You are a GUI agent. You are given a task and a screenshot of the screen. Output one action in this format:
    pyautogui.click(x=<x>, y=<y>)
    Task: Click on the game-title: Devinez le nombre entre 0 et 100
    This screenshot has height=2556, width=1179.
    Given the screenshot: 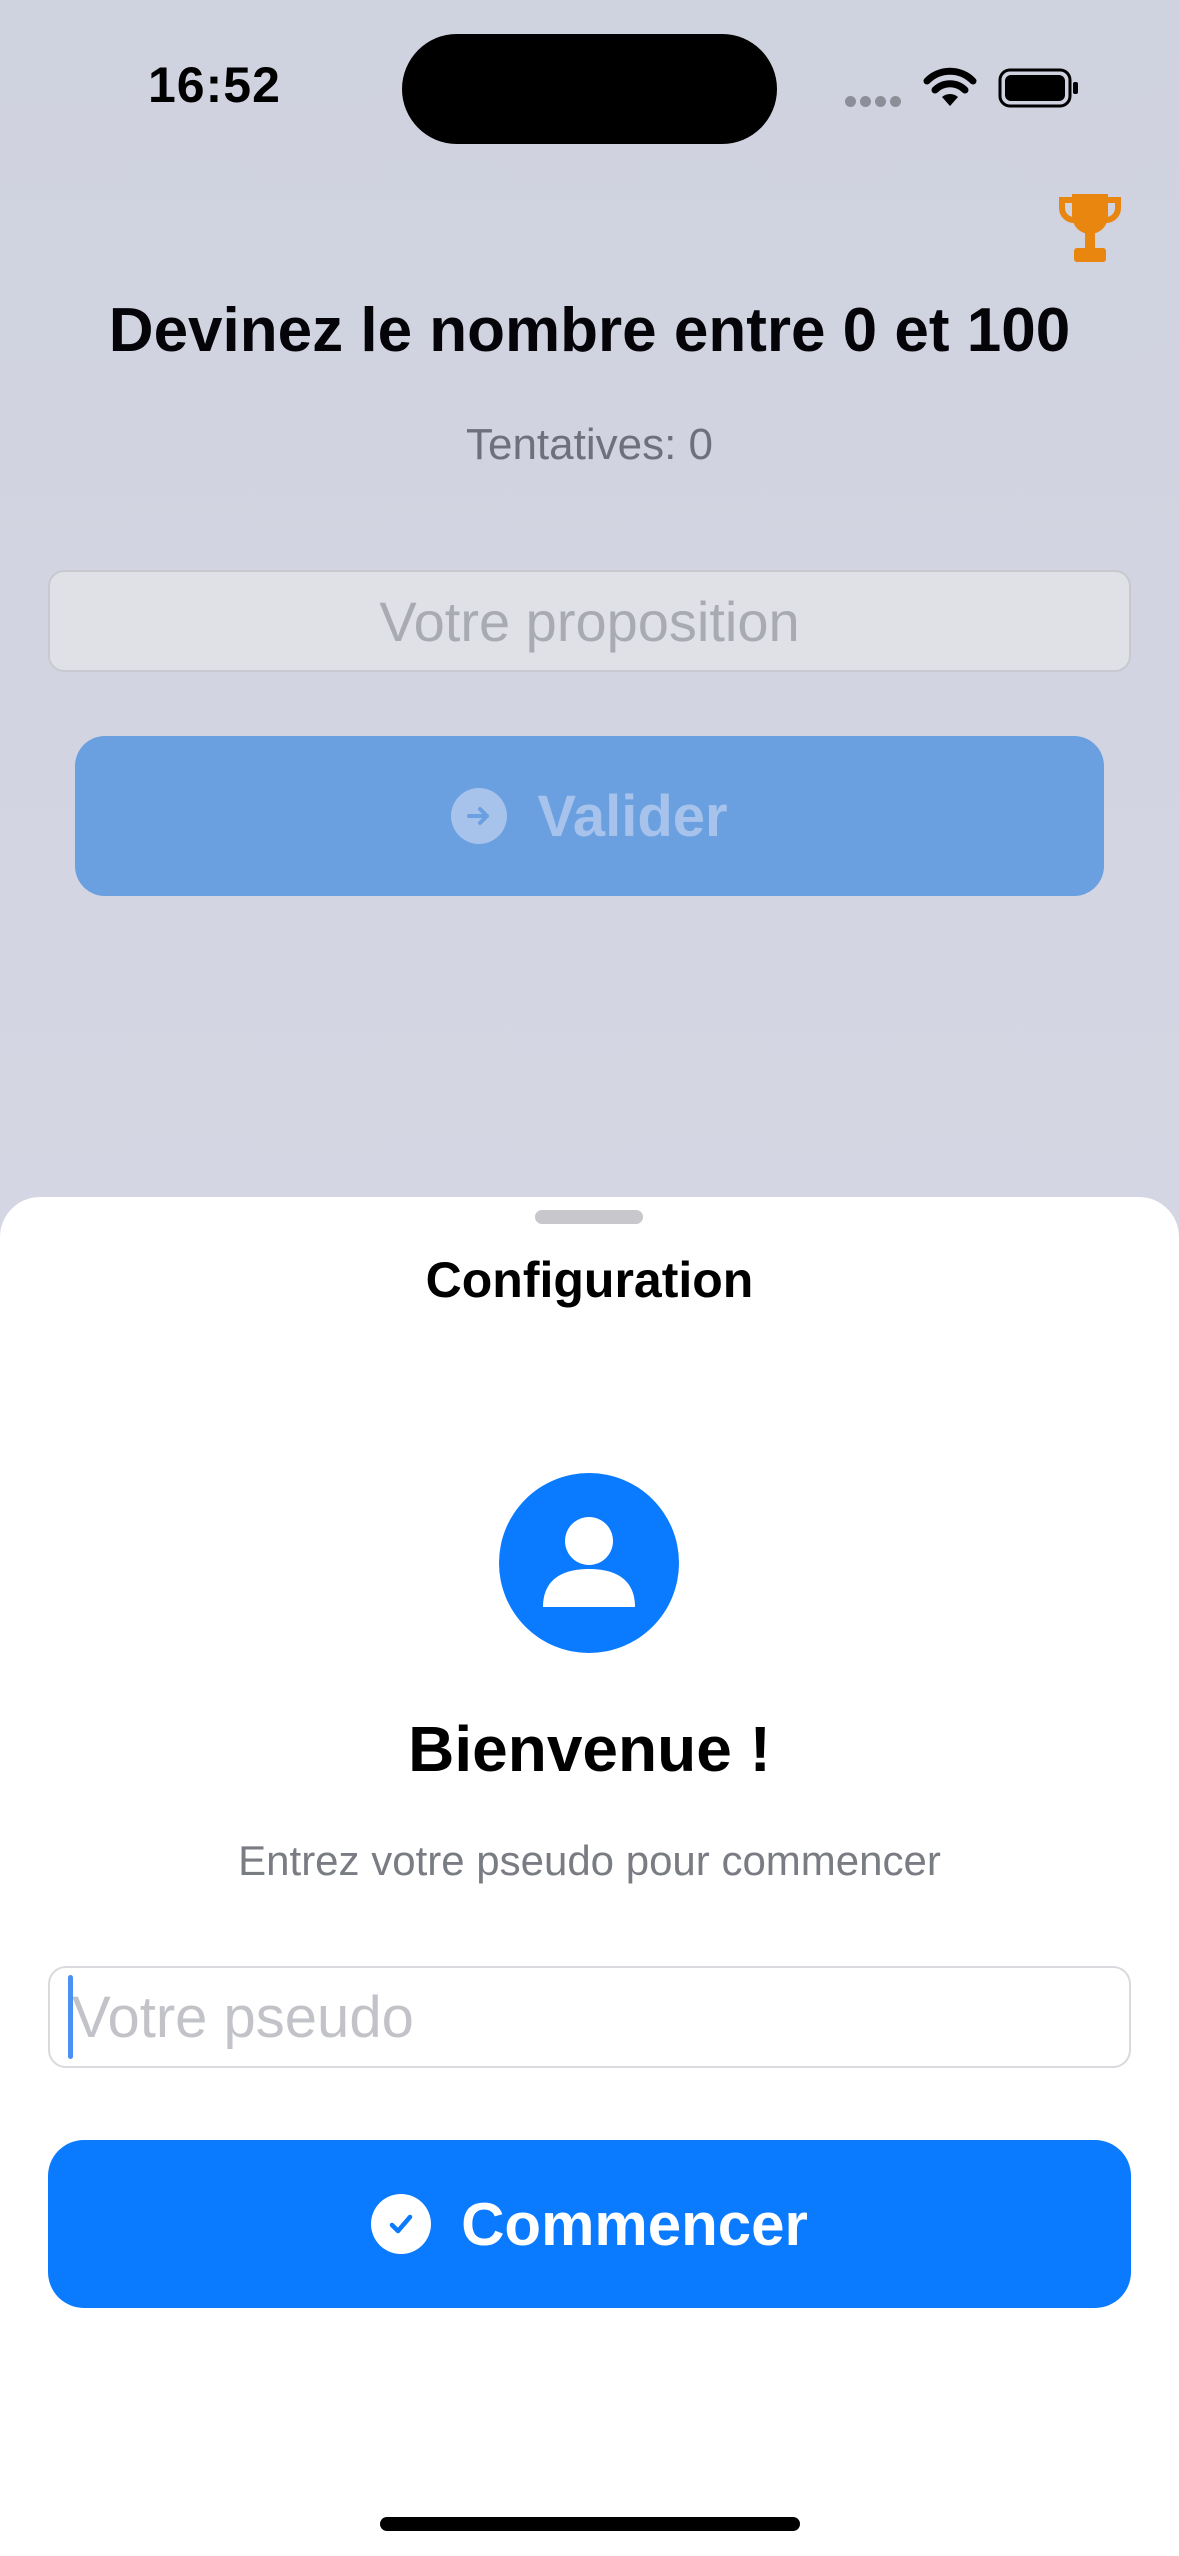 What is the action you would take?
    pyautogui.click(x=589, y=330)
    